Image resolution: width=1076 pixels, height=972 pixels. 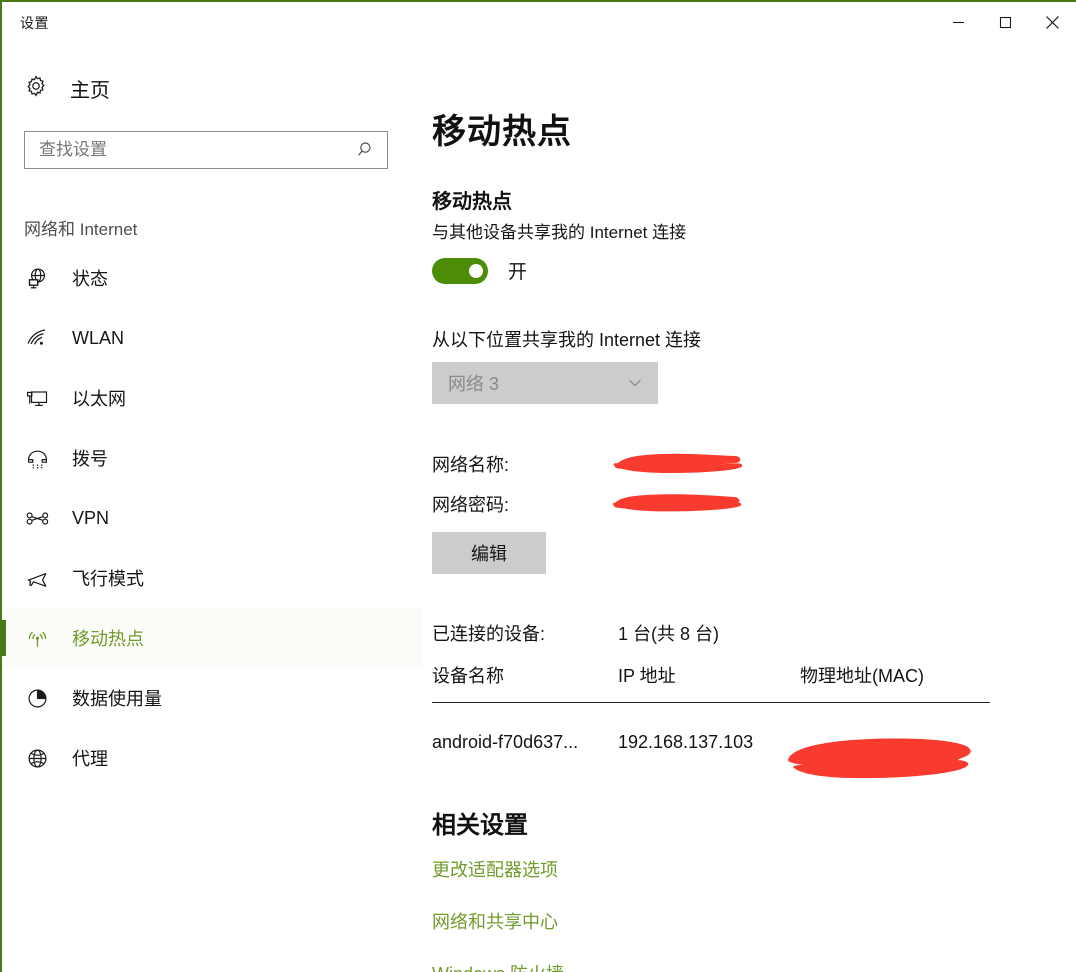 I want to click on gear-icon, so click(x=36, y=88).